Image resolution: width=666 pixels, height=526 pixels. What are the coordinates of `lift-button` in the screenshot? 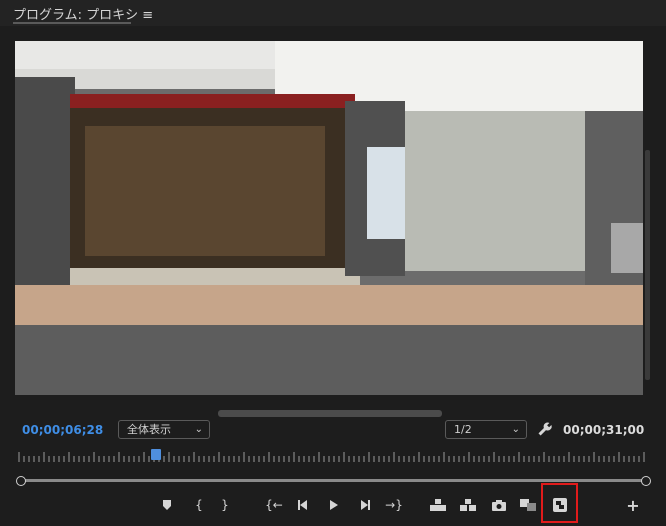 It's located at (438, 505).